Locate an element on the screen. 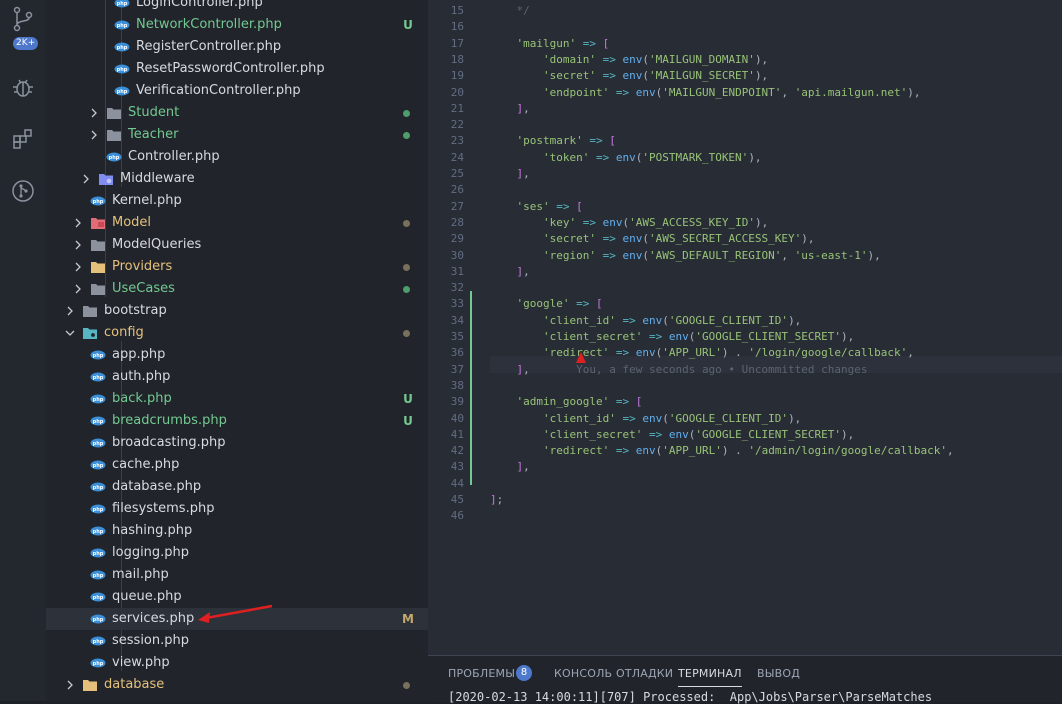 The image size is (1062, 704). code-line: 'google' => [ is located at coordinates (546, 303).